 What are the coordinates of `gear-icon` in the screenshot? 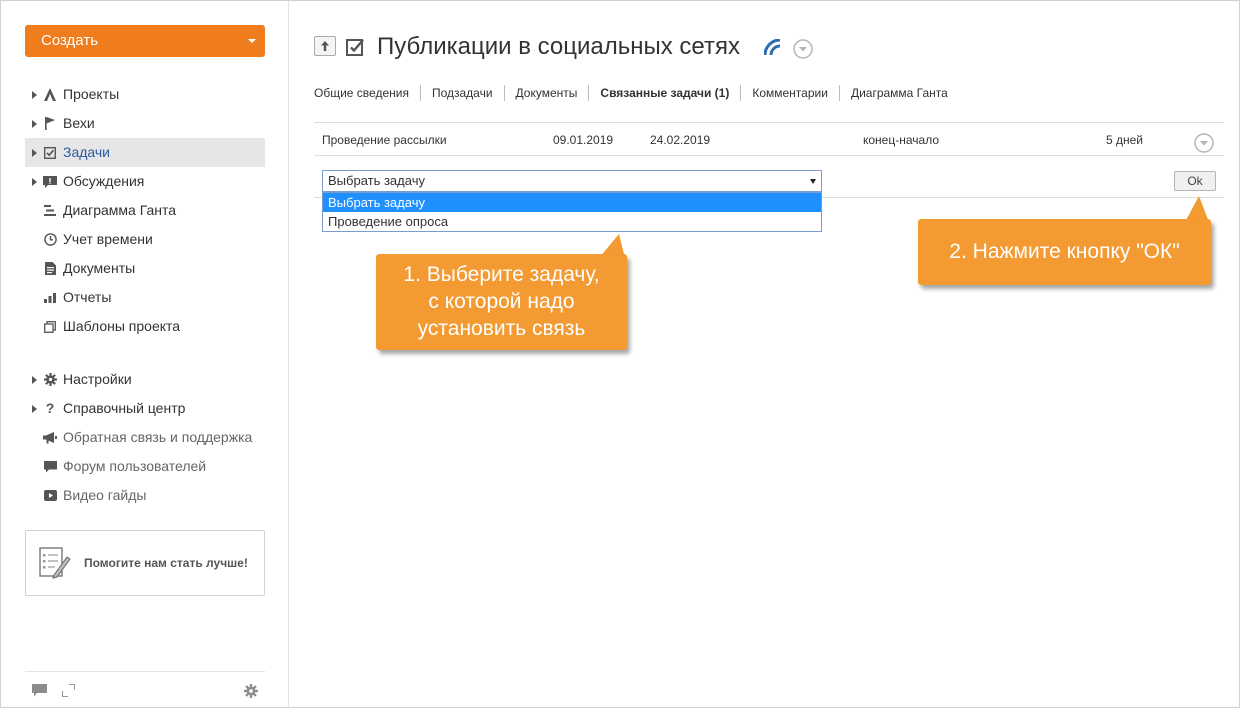 It's located at (50, 380).